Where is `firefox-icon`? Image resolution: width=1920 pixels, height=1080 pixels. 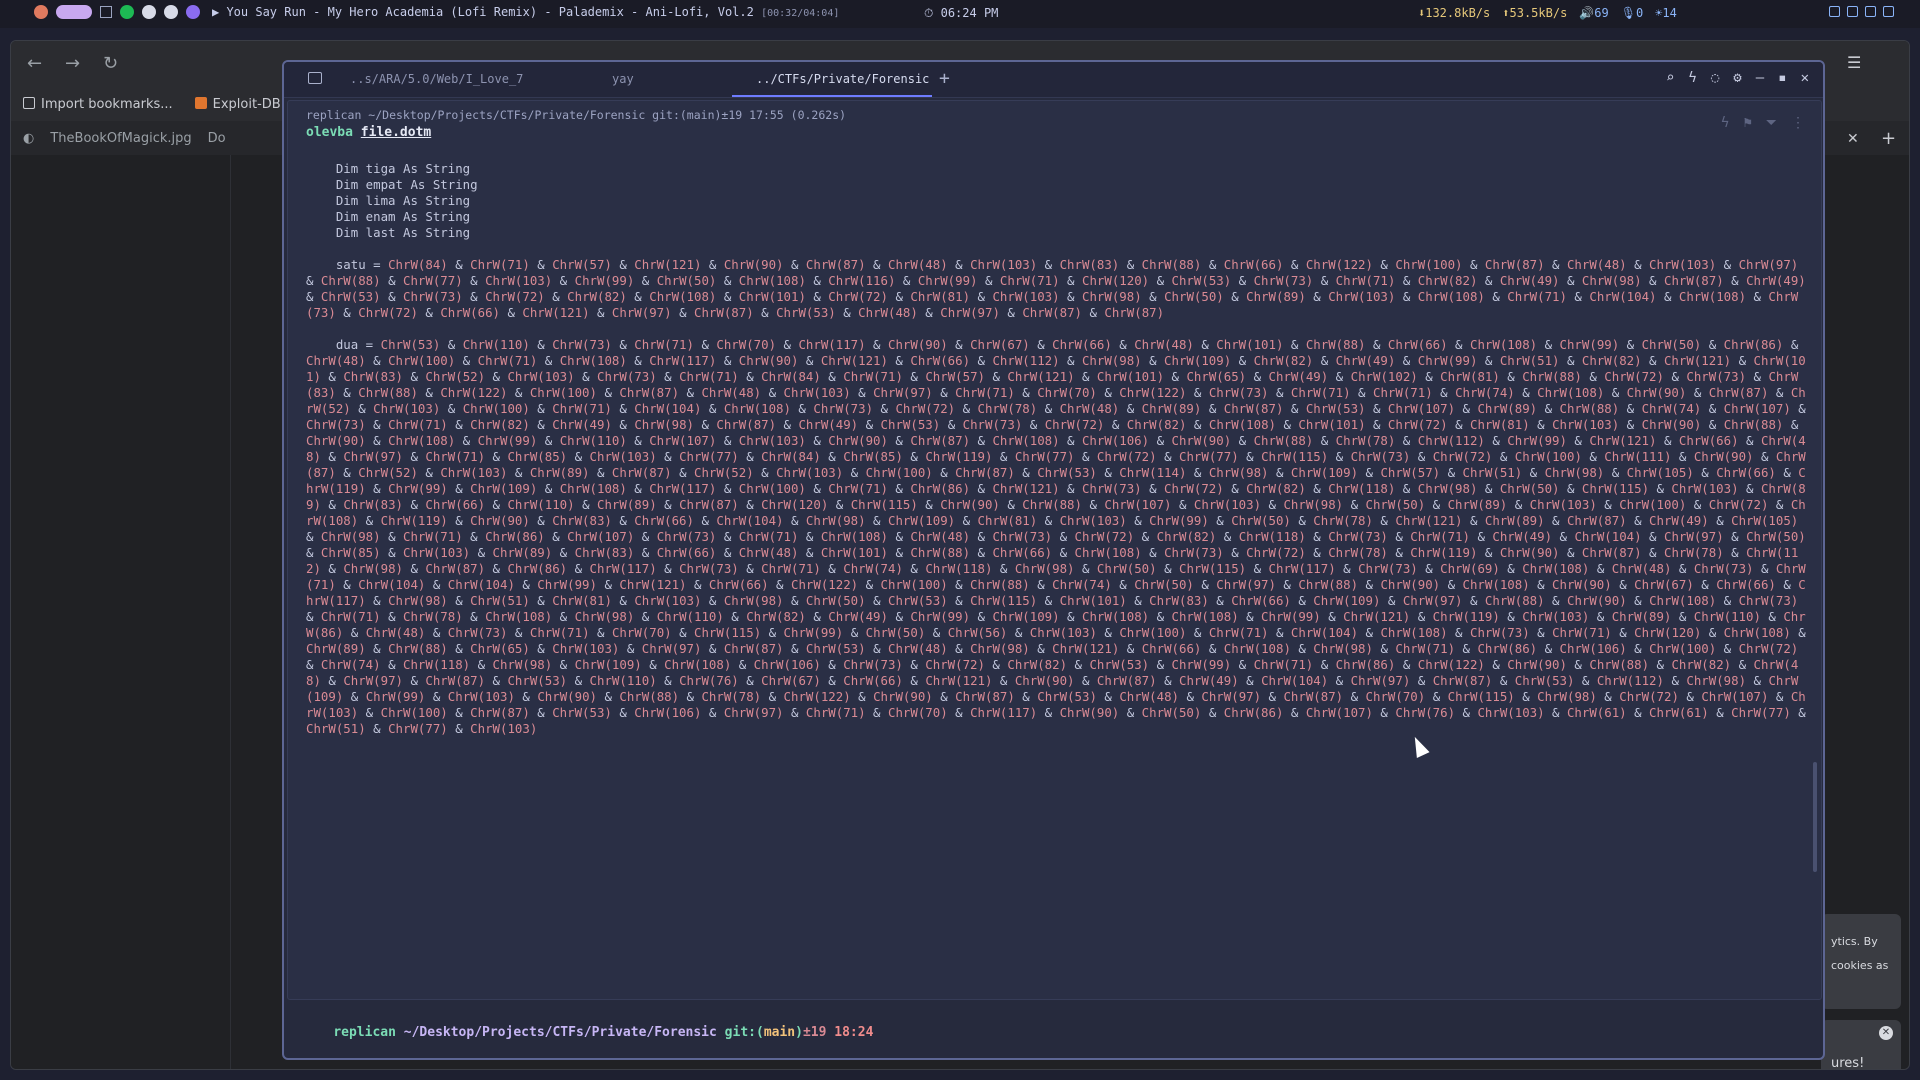 firefox-icon is located at coordinates (41, 12).